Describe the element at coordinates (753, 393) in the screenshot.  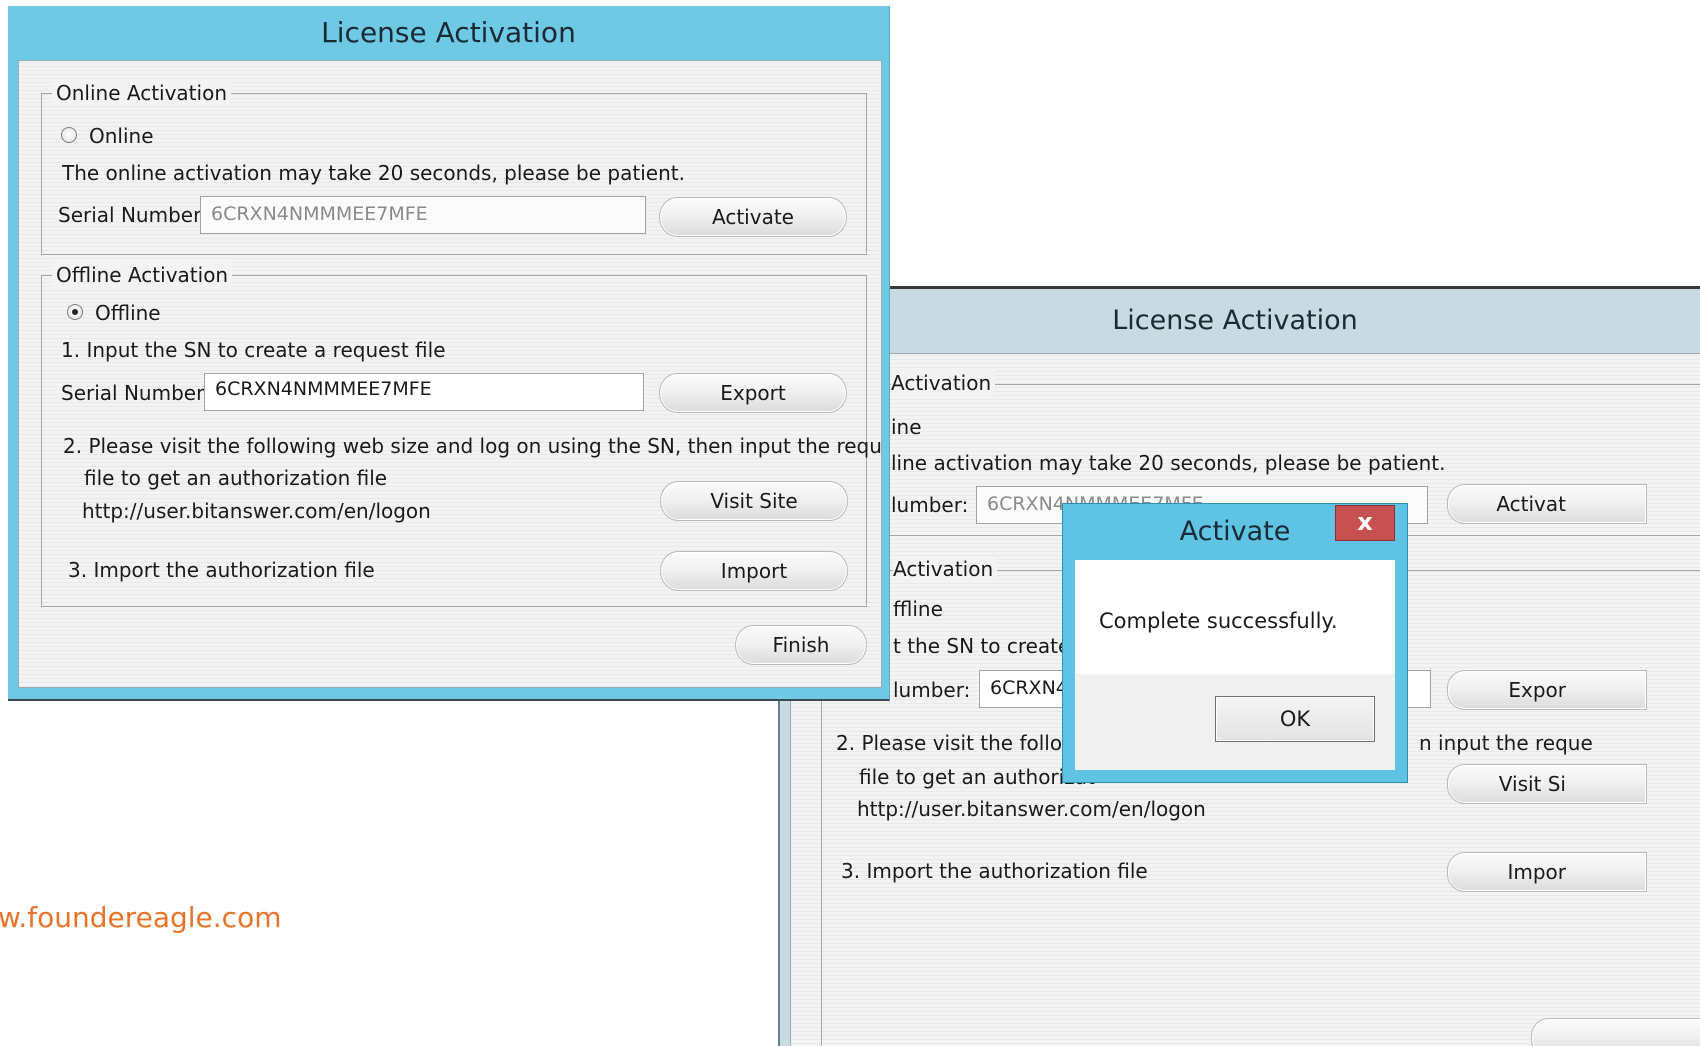
I see `export-button: Export` at that location.